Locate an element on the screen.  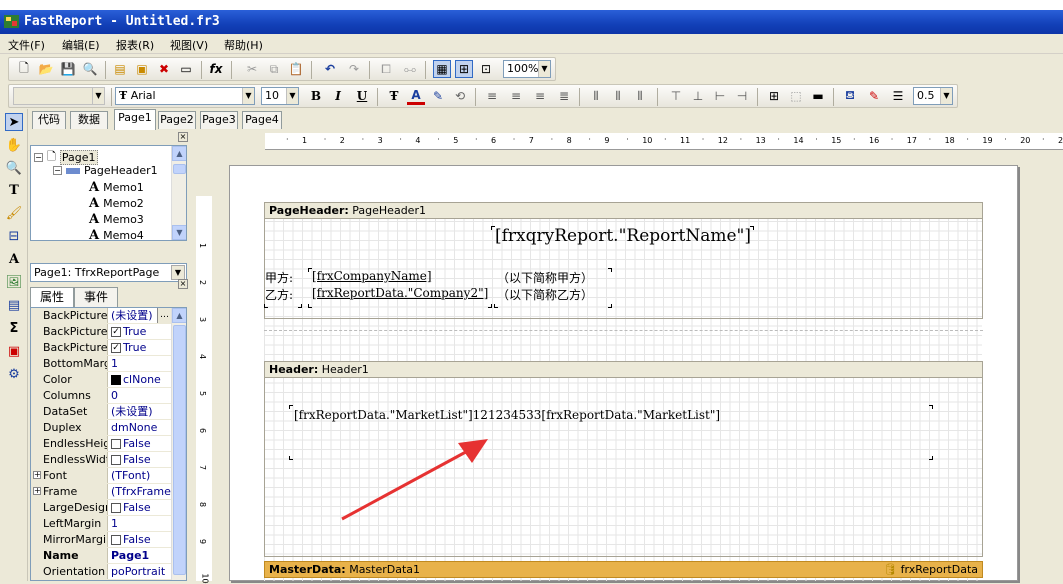
memo-party-b-note: （以下简称乙方） is located at coordinates (545, 294).